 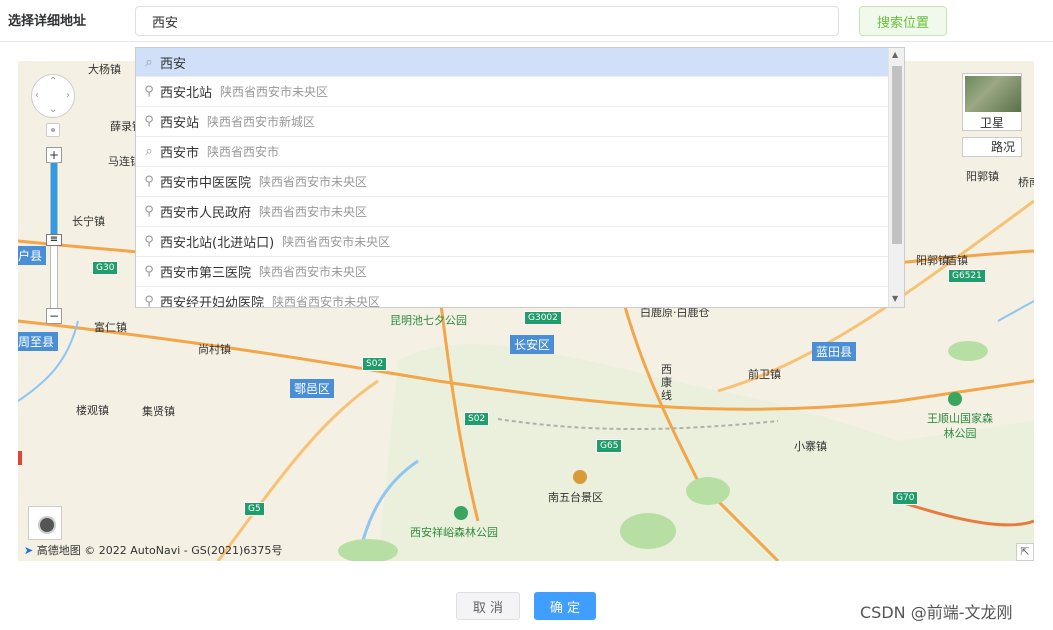 What do you see at coordinates (104, 69) in the screenshot?
I see `map-place-label: 大杨镇` at bounding box center [104, 69].